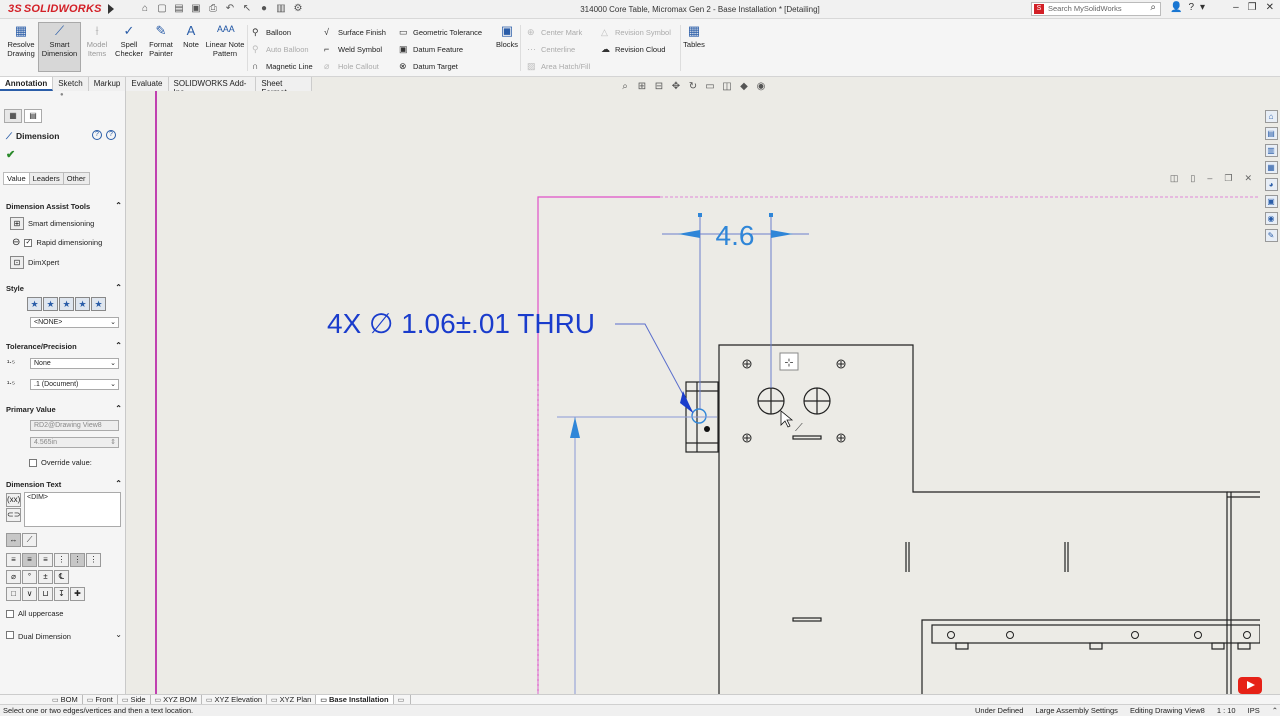 Image resolution: width=1280 pixels, height=716 pixels. Describe the element at coordinates (1271, 167) in the screenshot. I see `view-palette-icon: ▦` at that location.